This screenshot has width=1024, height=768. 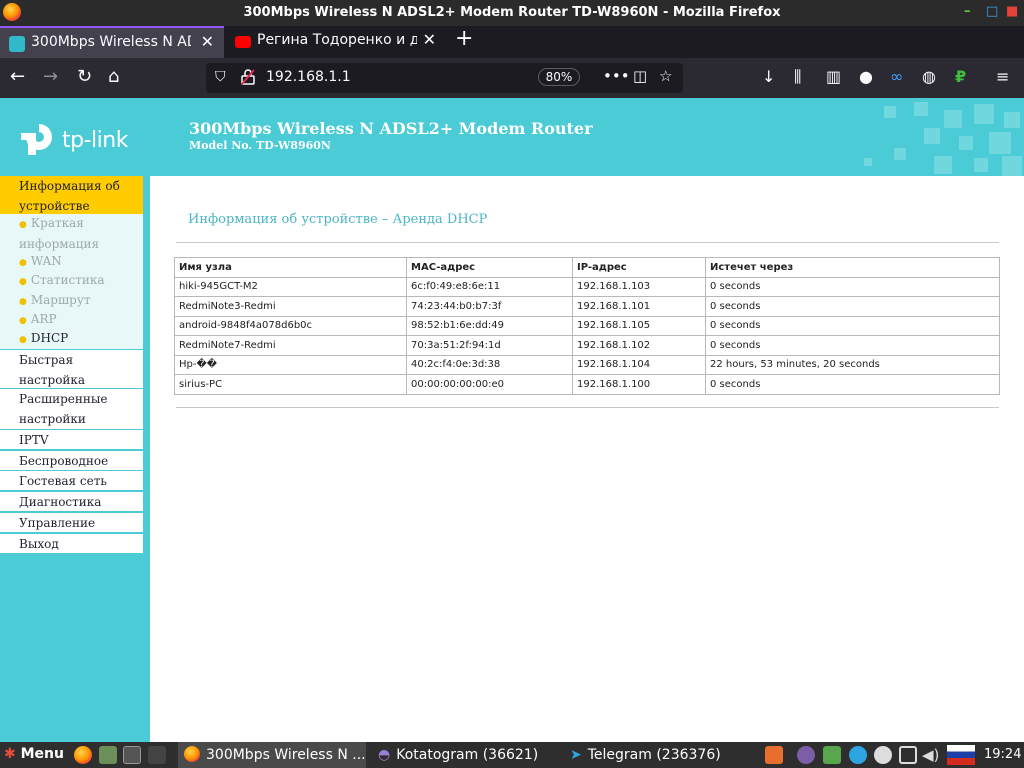 I want to click on cell-hostname: android-9848f4a078d6b0c, so click(x=290, y=325).